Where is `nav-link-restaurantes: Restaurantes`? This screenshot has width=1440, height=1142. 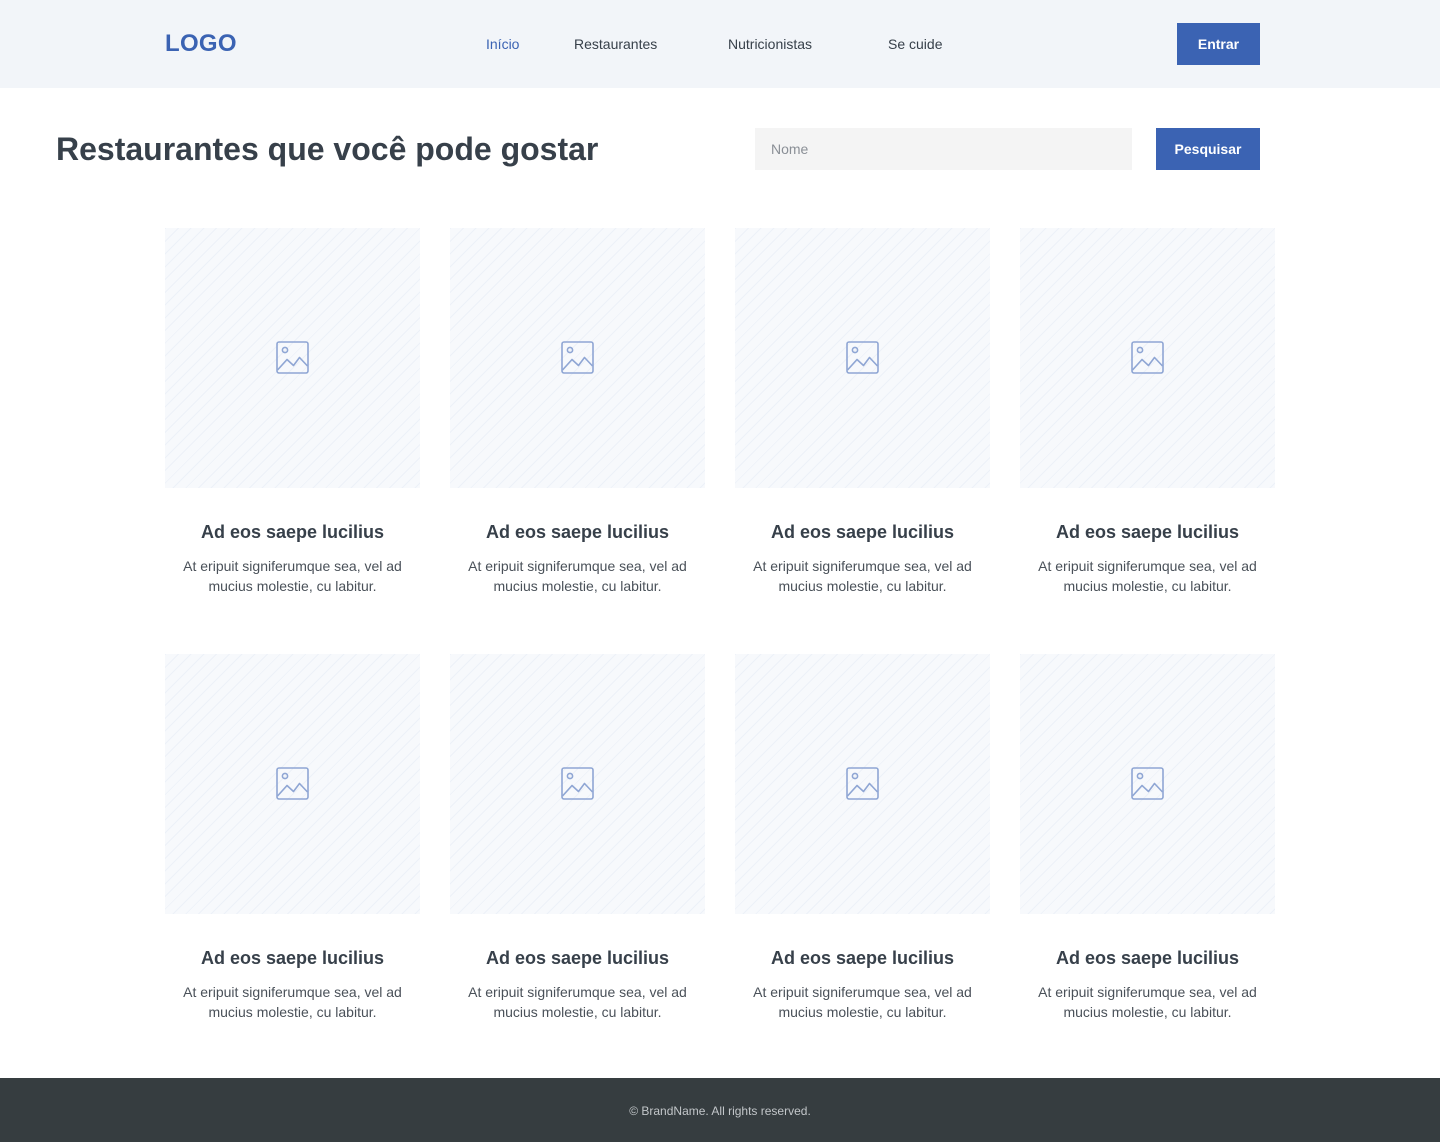 nav-link-restaurantes: Restaurantes is located at coordinates (615, 44).